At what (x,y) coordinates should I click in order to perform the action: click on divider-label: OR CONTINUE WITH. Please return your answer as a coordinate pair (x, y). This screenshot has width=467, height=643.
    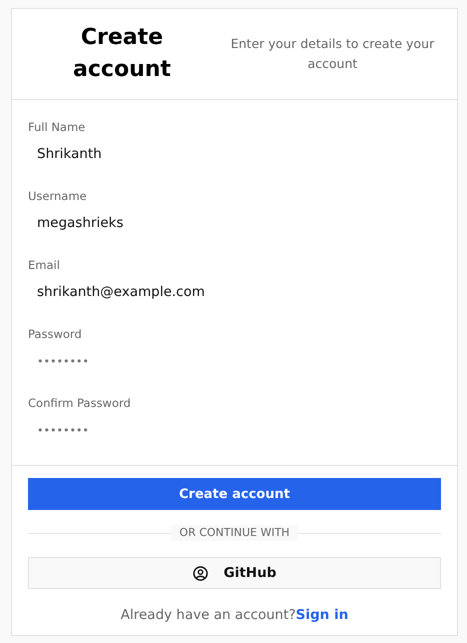
    Looking at the image, I should click on (234, 533).